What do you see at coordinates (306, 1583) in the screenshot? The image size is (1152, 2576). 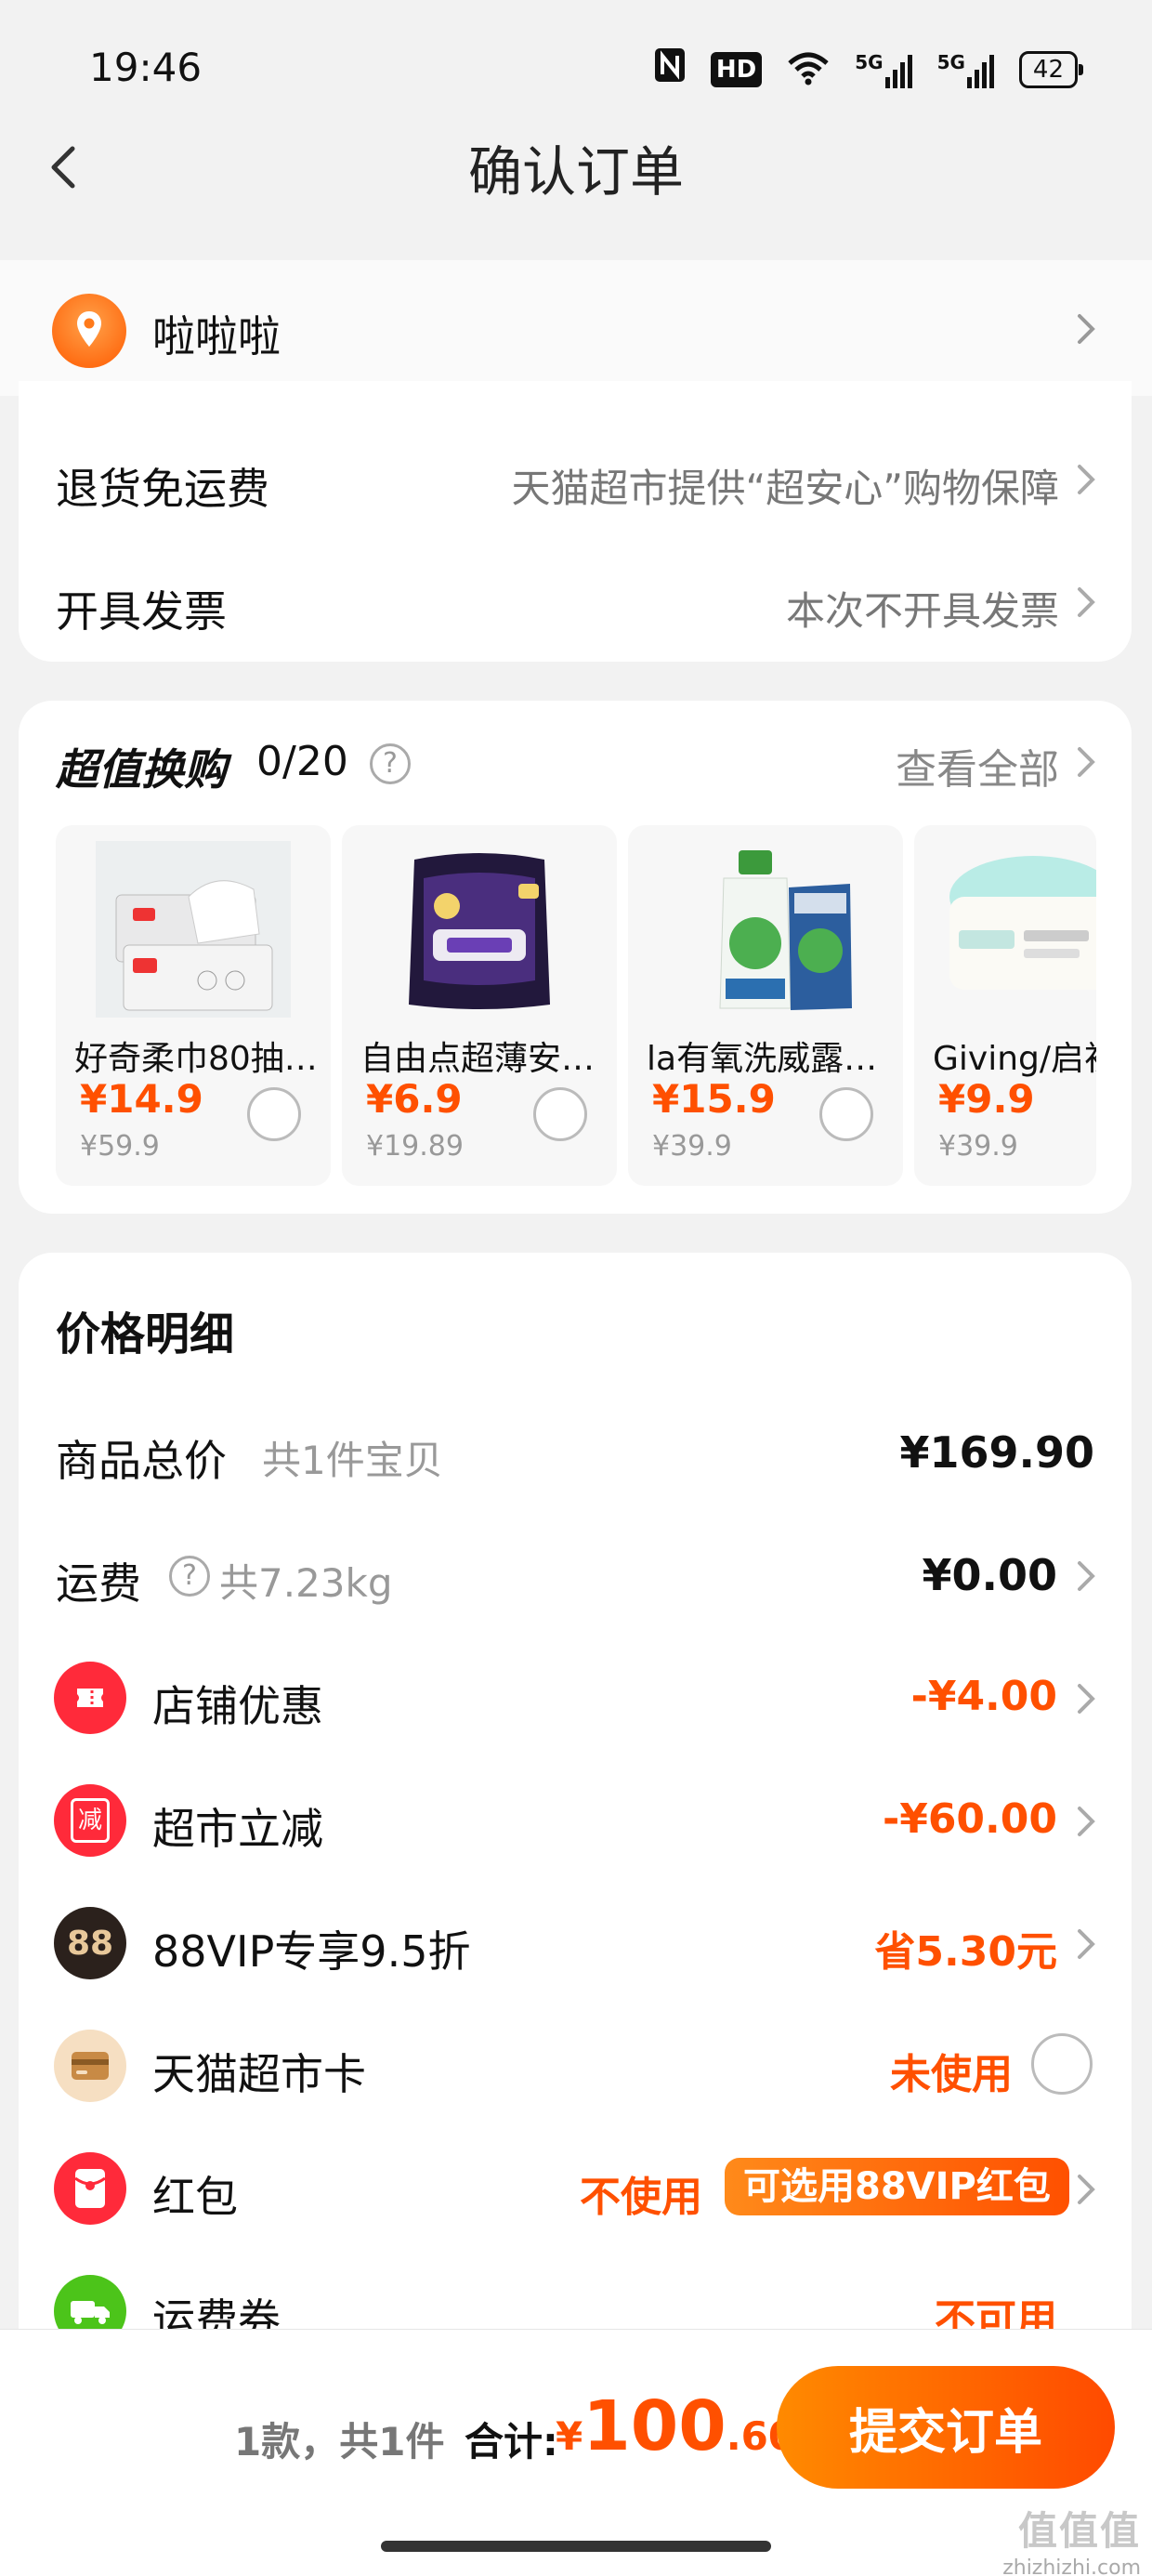 I see `shipping-weight: 共7.23kg` at bounding box center [306, 1583].